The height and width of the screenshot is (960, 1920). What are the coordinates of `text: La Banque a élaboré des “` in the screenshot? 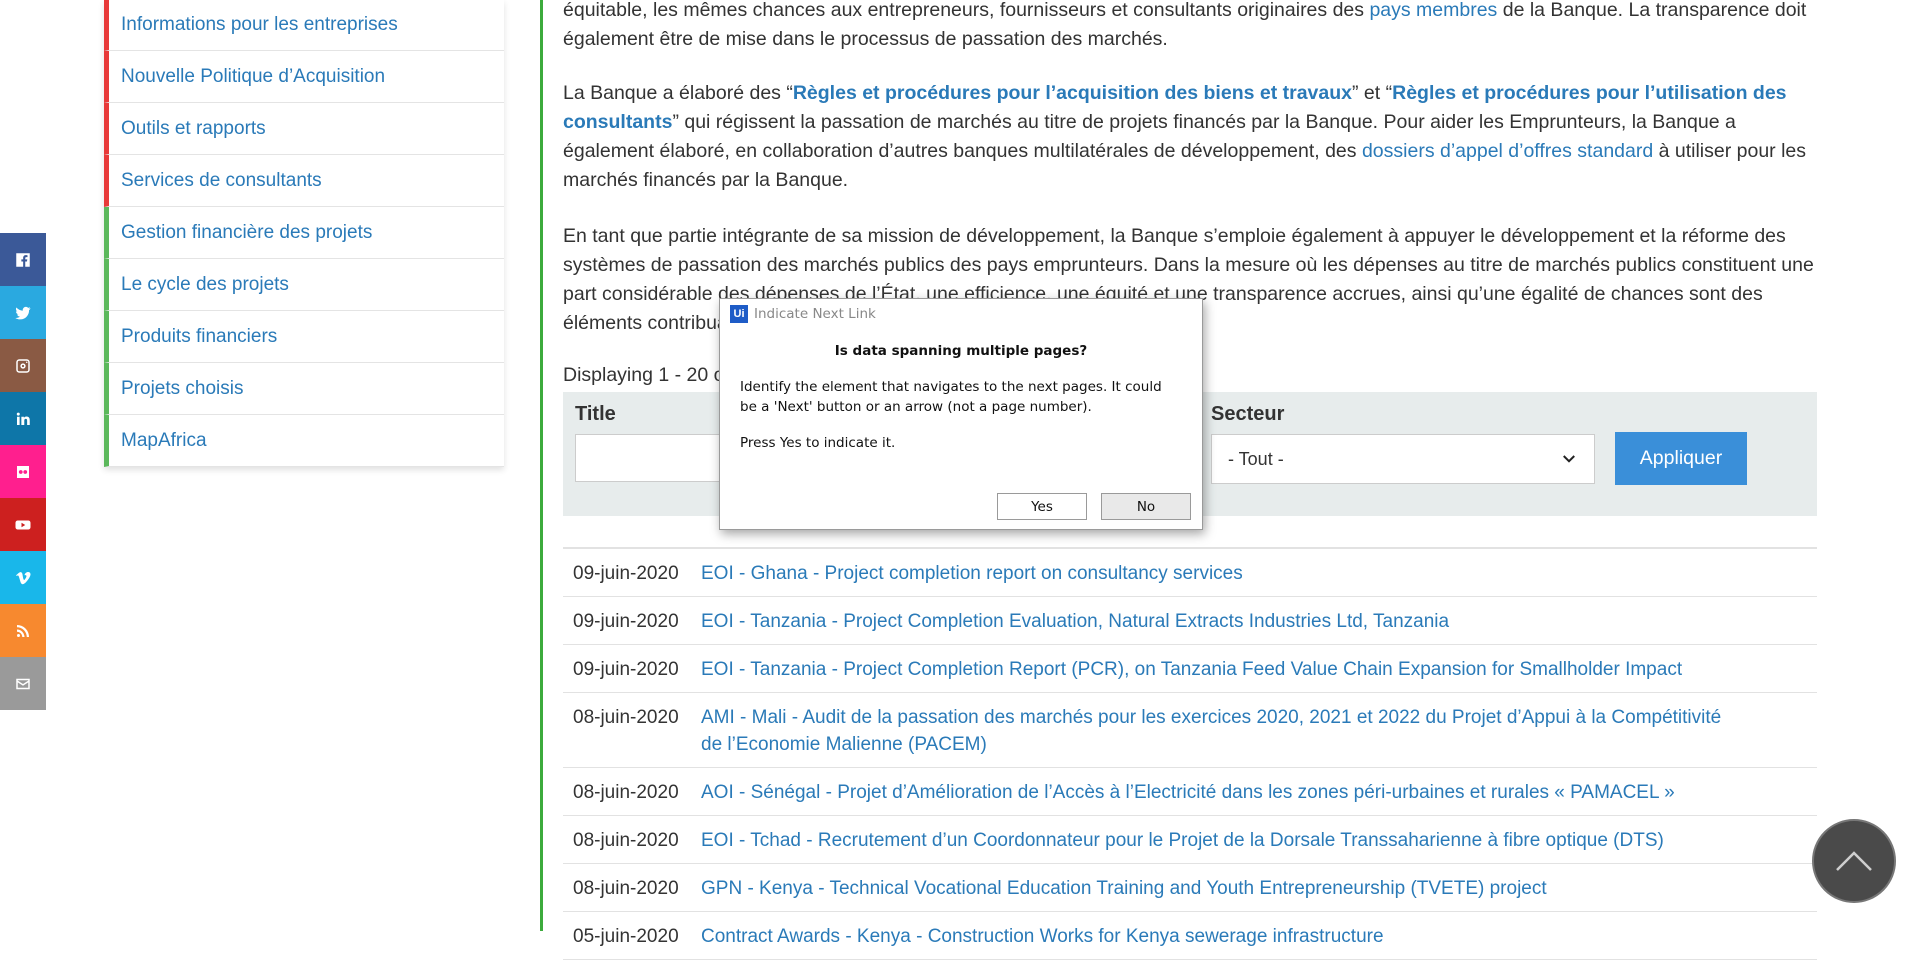 It's located at (678, 93).